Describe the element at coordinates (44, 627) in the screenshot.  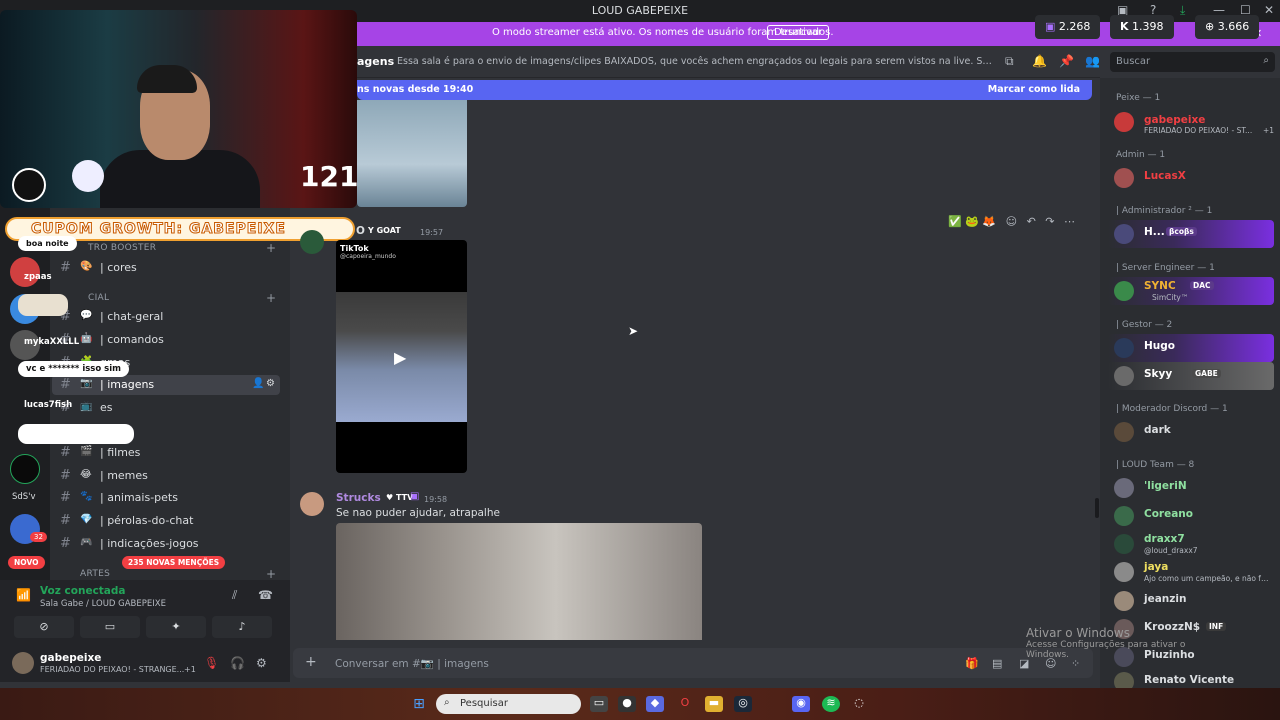
I see `camera-button: ⊘` at that location.